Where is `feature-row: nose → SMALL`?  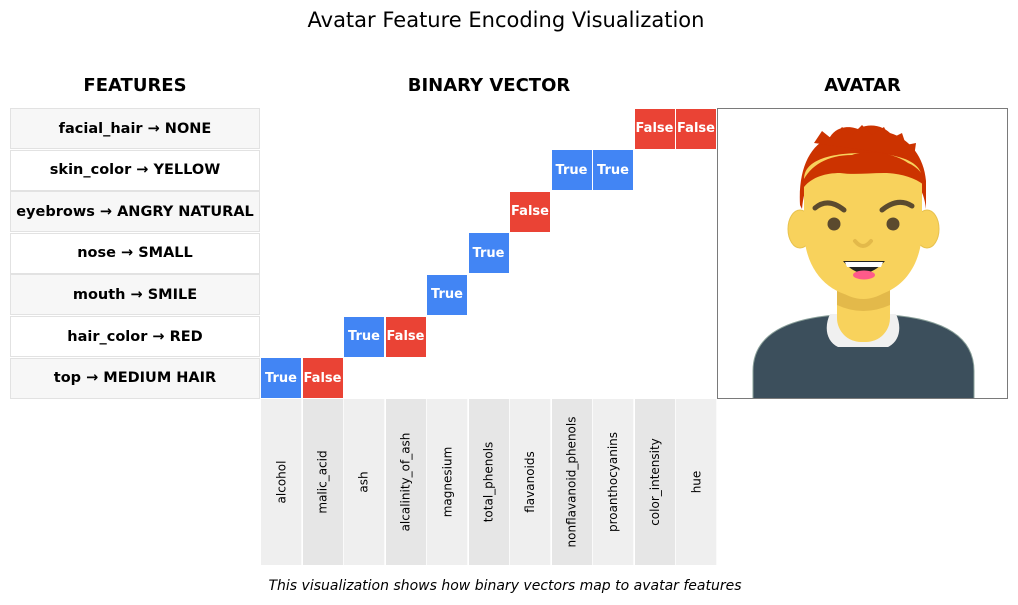 feature-row: nose → SMALL is located at coordinates (135, 253).